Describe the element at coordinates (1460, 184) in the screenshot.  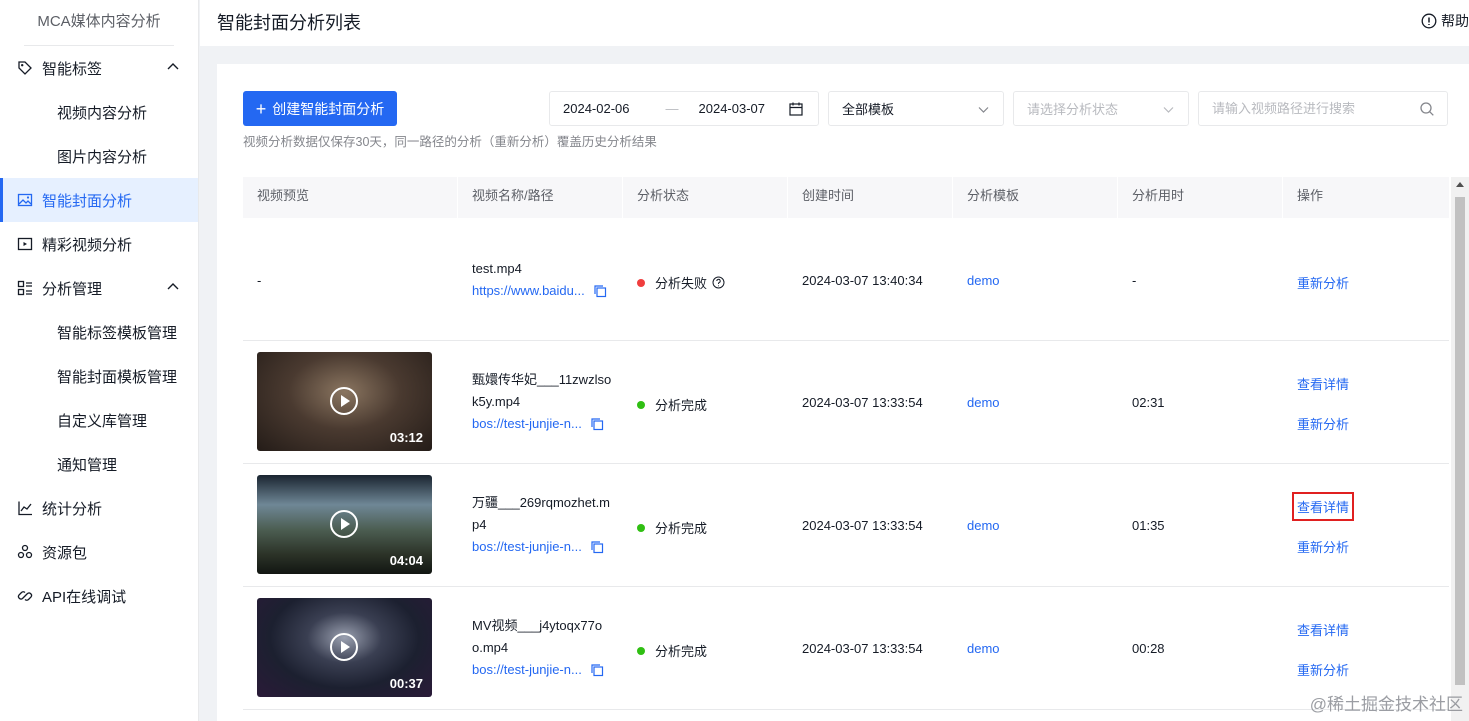
I see `scroll-up-icon` at that location.